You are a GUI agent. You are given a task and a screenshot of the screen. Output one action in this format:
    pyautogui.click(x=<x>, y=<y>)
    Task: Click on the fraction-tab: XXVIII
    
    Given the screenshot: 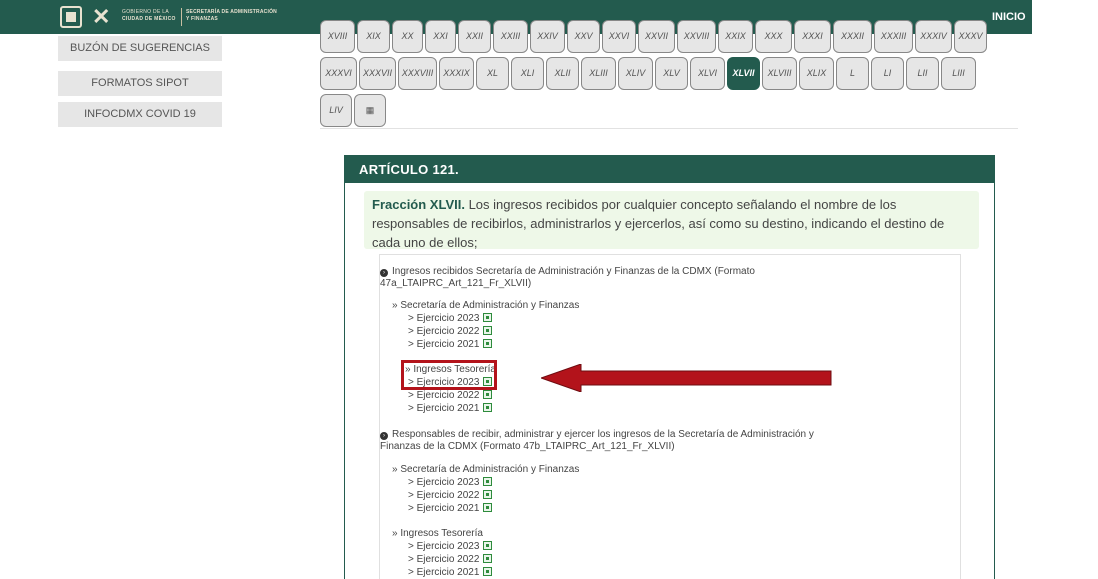 What is the action you would take?
    pyautogui.click(x=696, y=36)
    